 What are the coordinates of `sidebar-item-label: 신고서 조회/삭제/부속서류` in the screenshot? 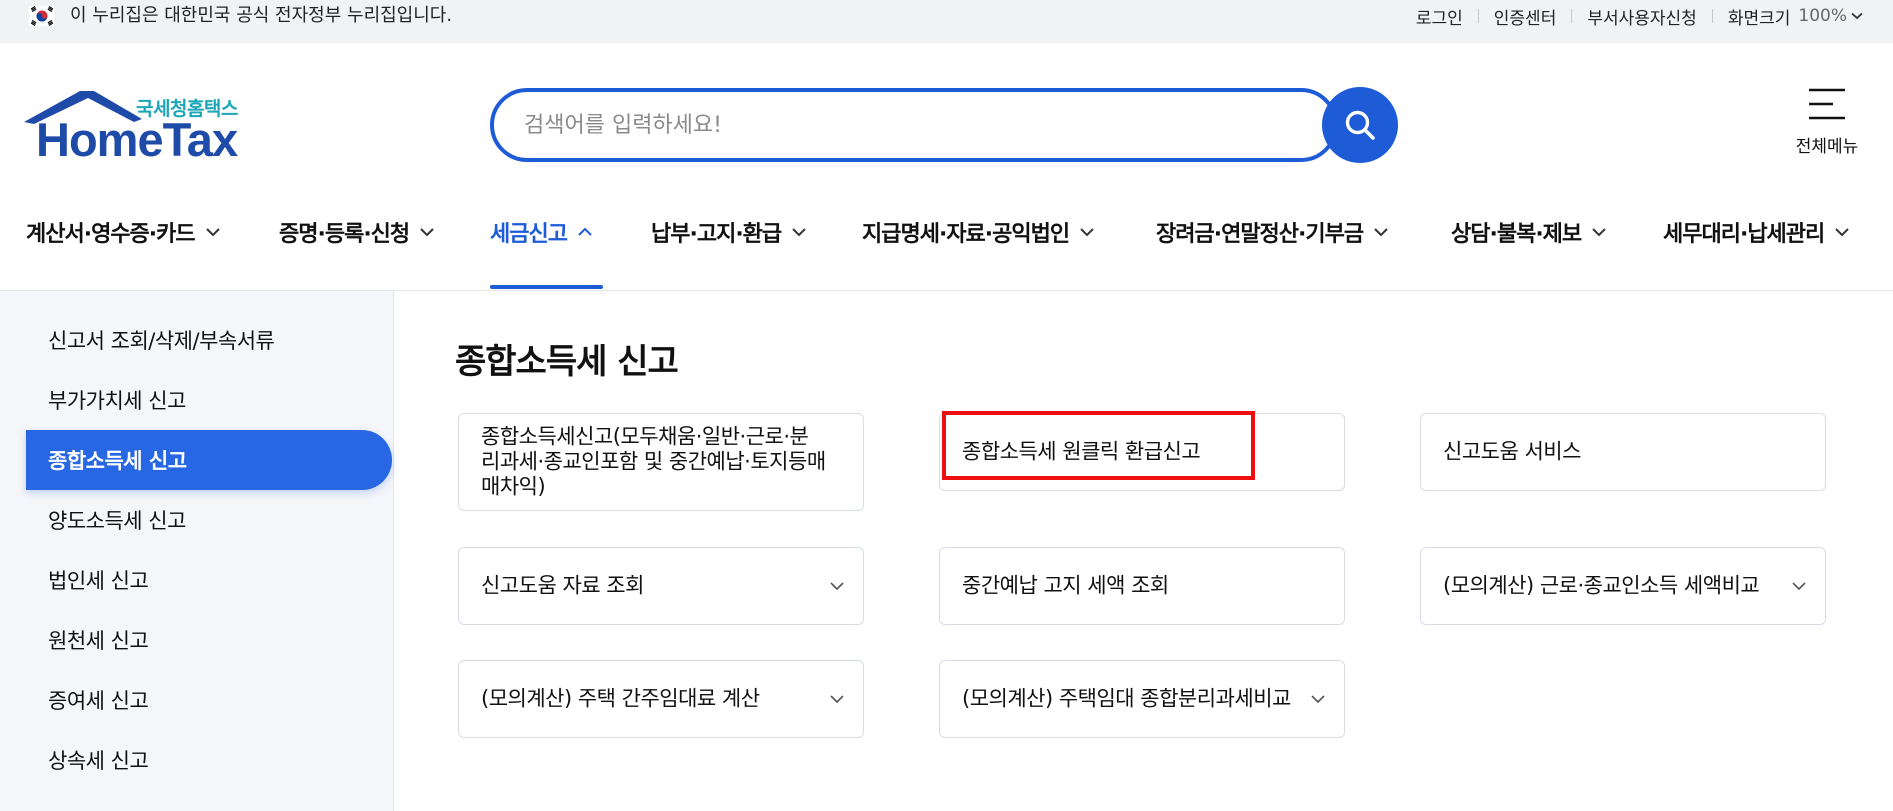 It's located at (161, 341).